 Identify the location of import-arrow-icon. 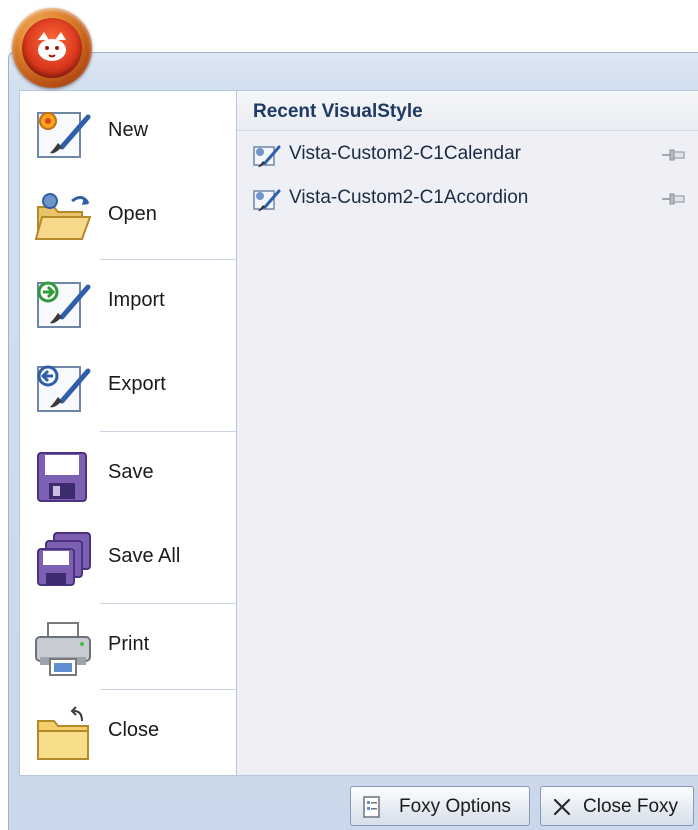
(64, 304).